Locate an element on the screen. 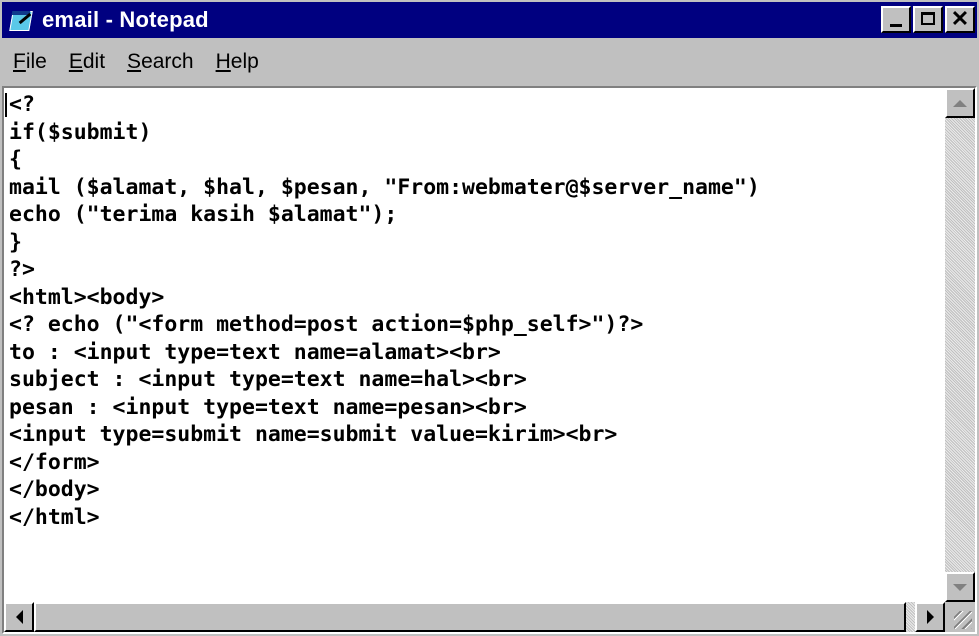 This screenshot has height=636, width=979. text-caret is located at coordinates (6, 105).